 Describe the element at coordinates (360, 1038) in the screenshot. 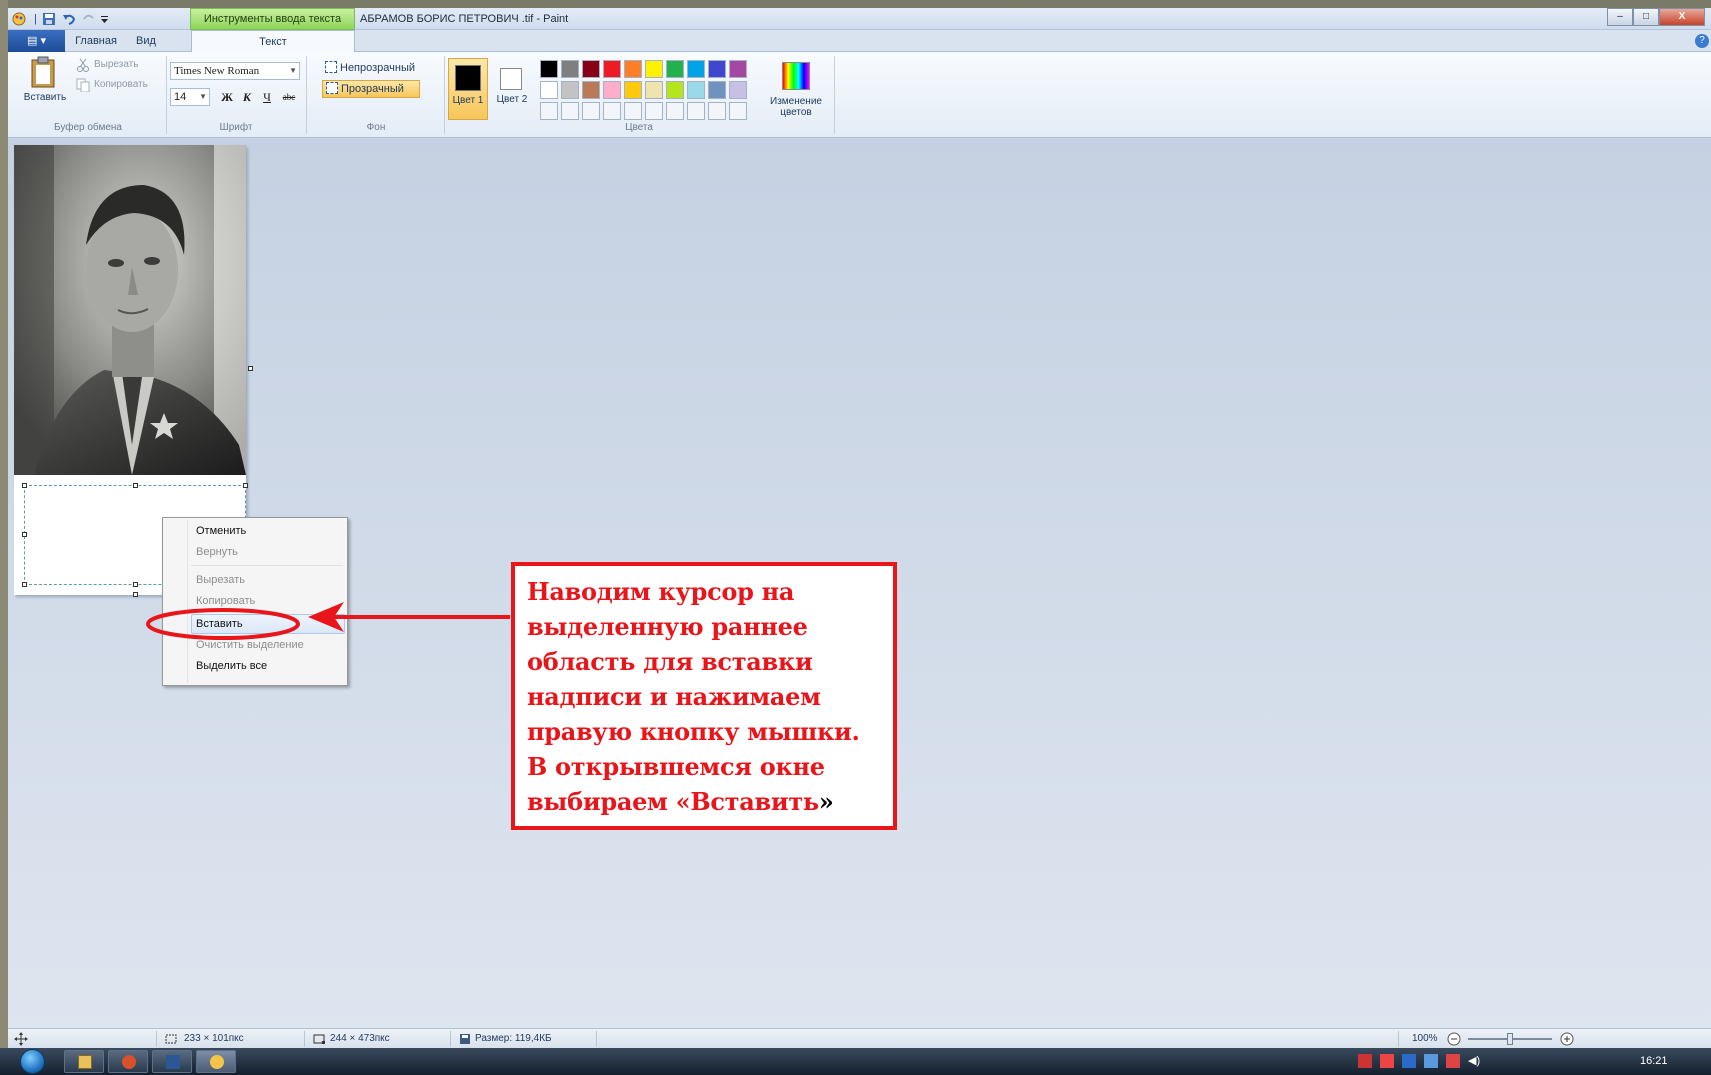

I see `image-size: 244 × 473пкс` at that location.